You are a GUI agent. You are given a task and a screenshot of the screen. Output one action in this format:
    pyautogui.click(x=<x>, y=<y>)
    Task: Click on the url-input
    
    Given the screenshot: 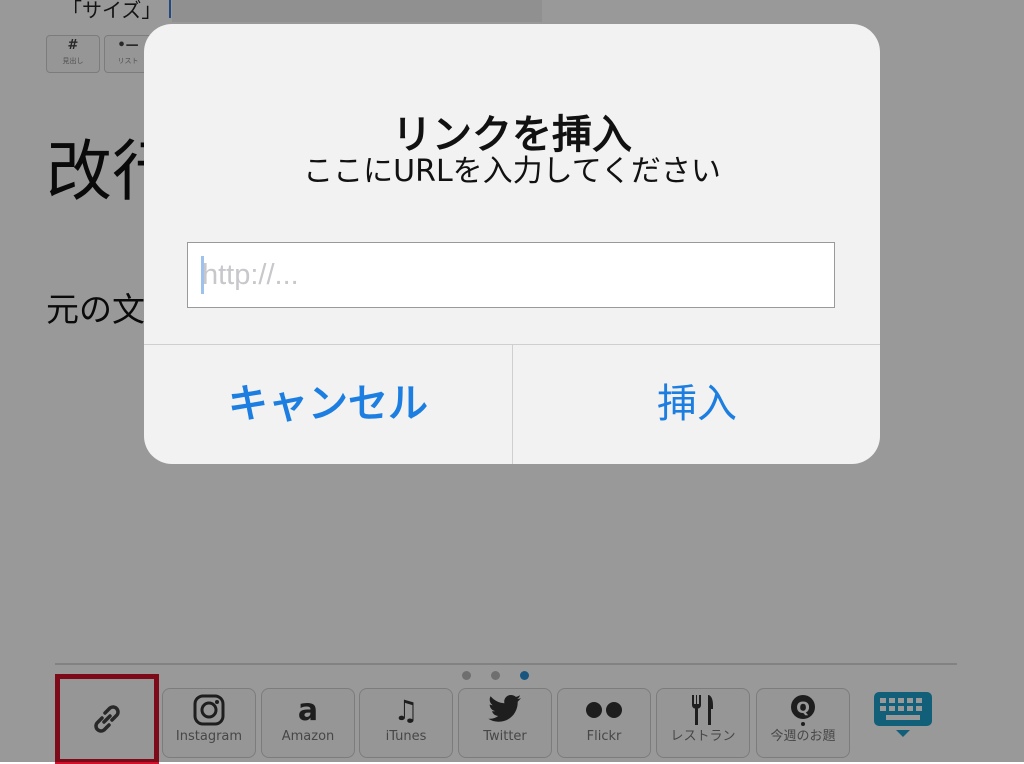 What is the action you would take?
    pyautogui.click(x=511, y=275)
    